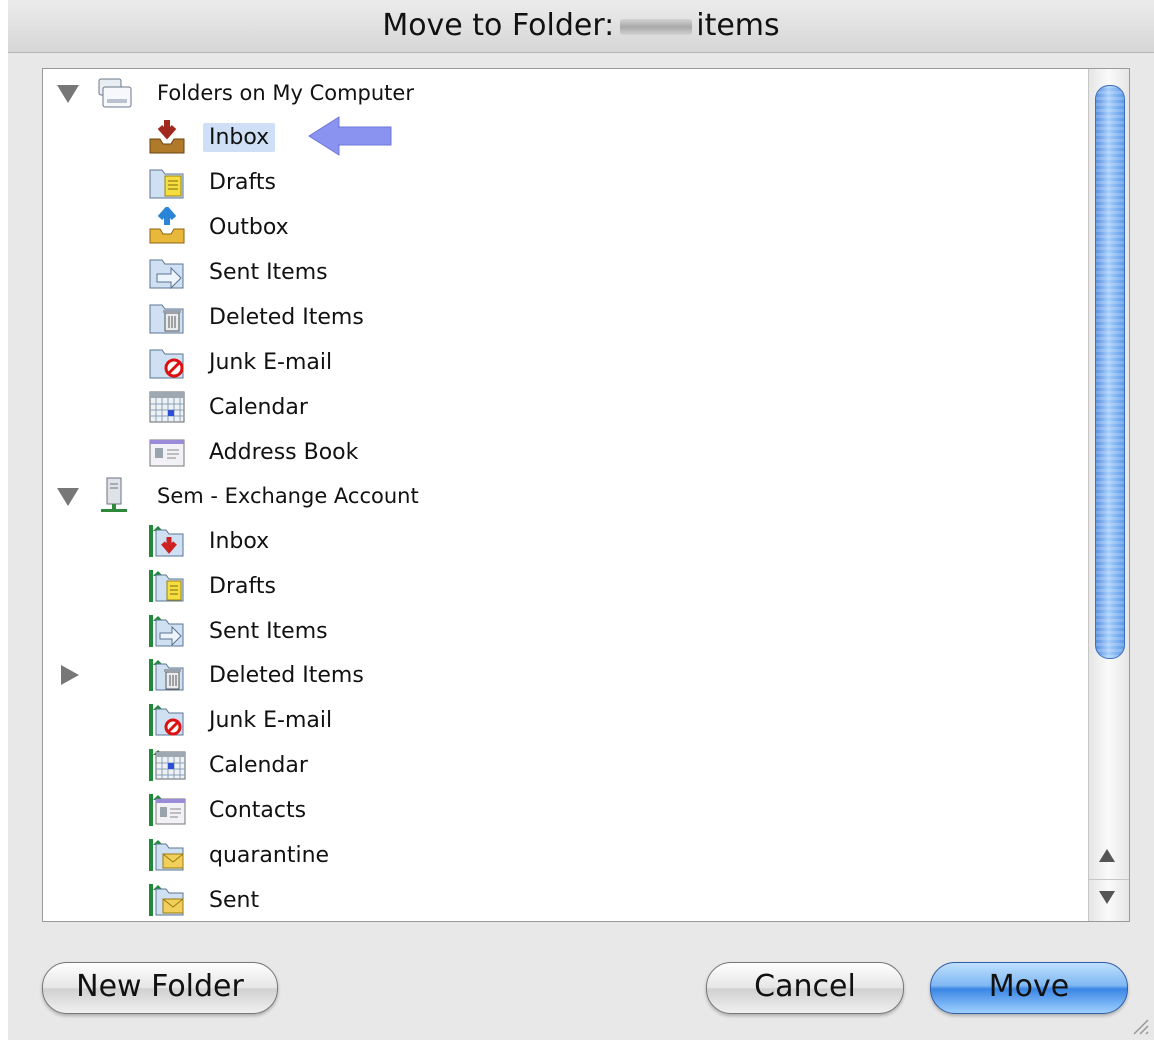 The width and height of the screenshot is (1154, 1040). I want to click on junk-folder-icon, so click(166, 364).